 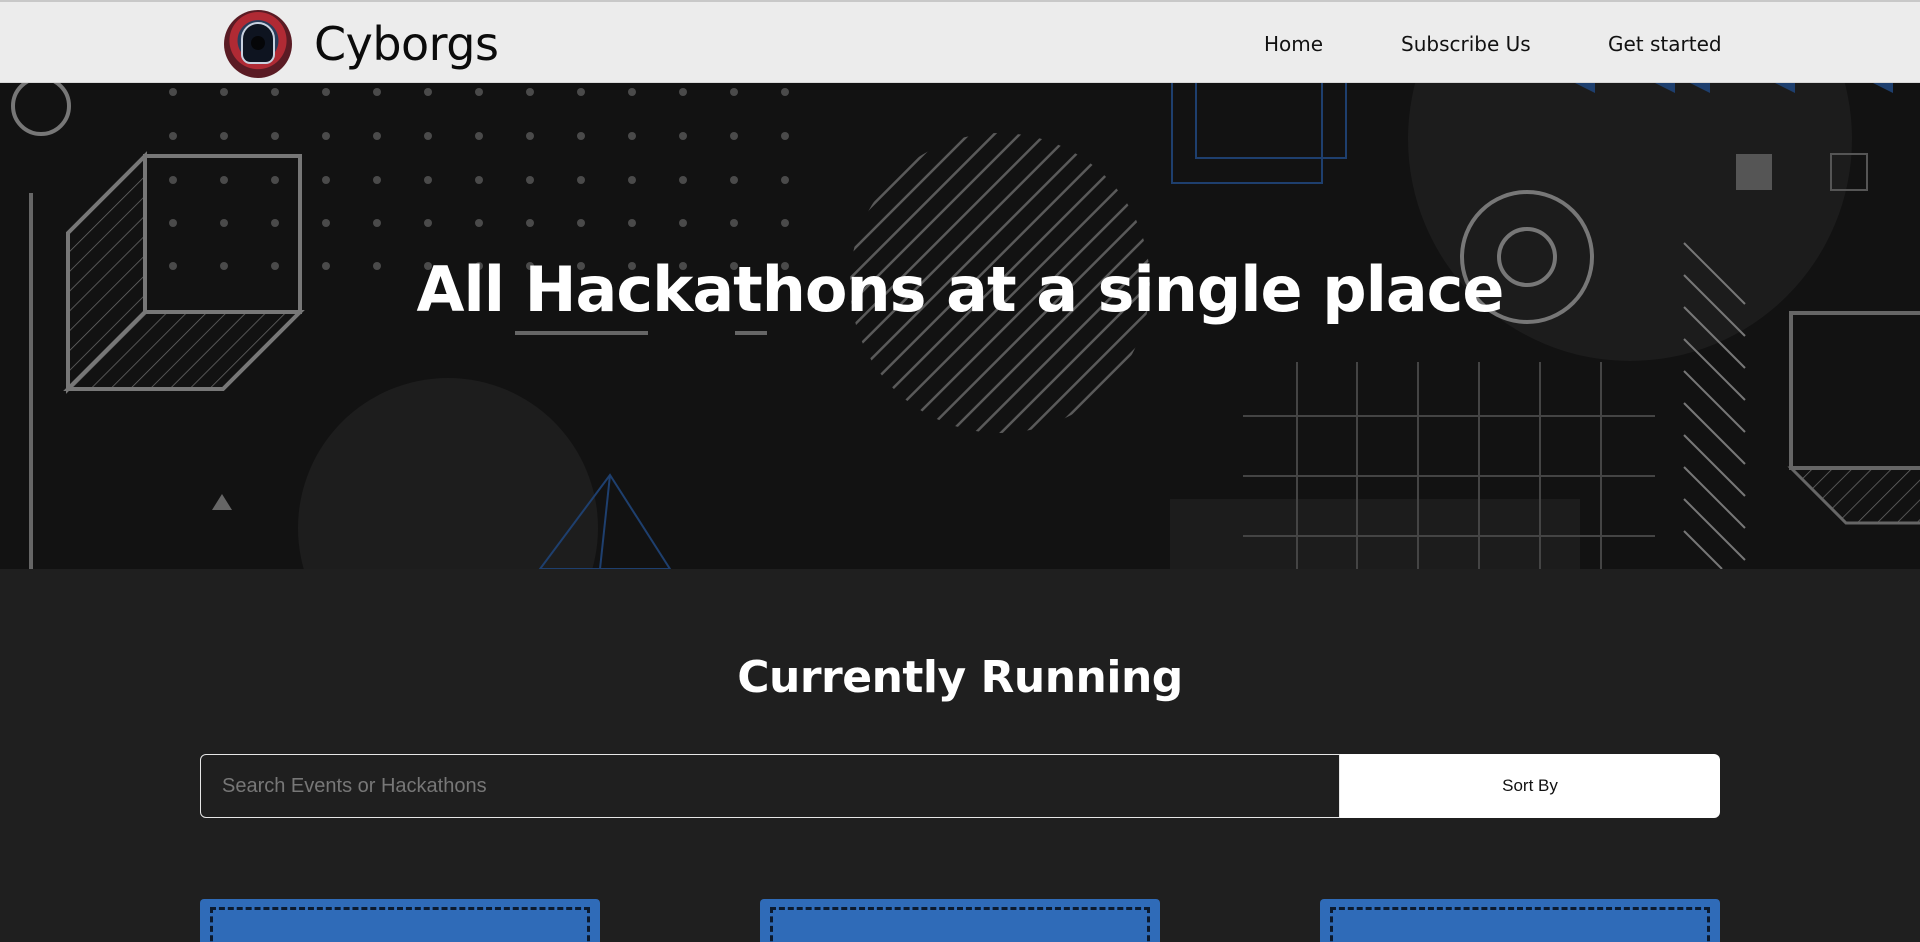 I want to click on hero-title: All Hackathons at a single place, so click(x=960, y=289).